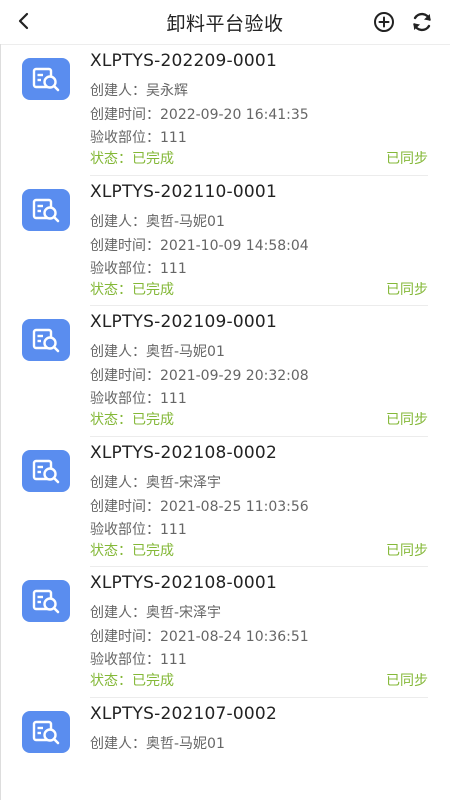 The image size is (450, 800). I want to click on created-time-value: 2021-09-29 20:32:08, so click(234, 376).